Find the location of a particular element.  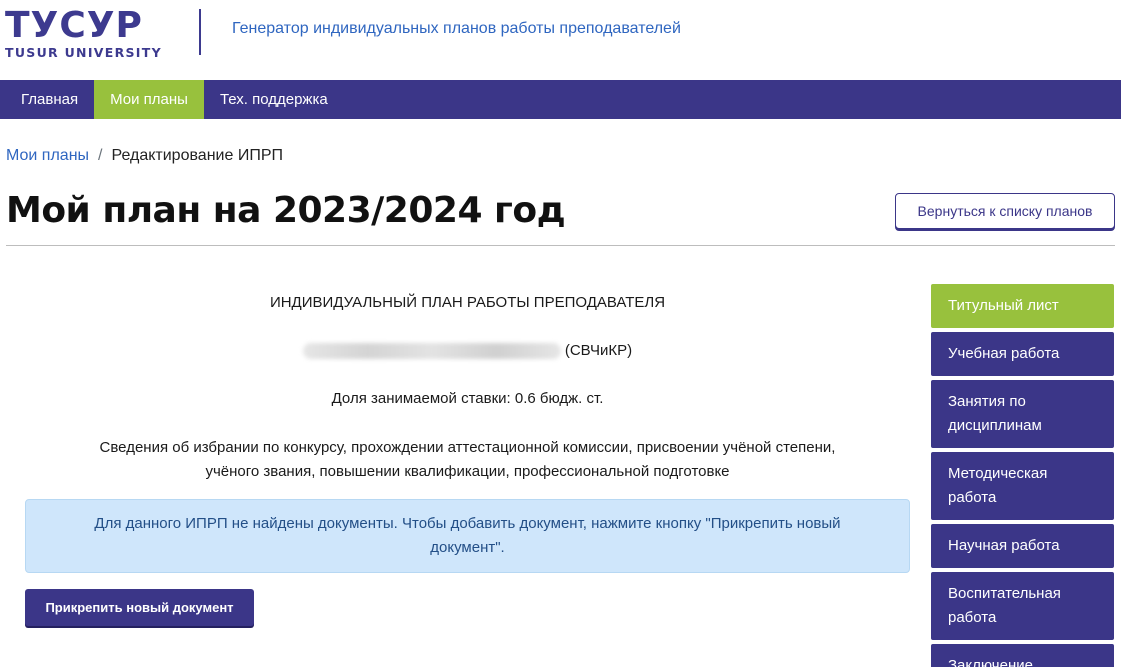

plan-heading: ИНДИВИДУАЛЬНЫЙ ПЛАН РАБОТЫ ПРЕПОДАВАТЕЛЯ is located at coordinates (467, 302).